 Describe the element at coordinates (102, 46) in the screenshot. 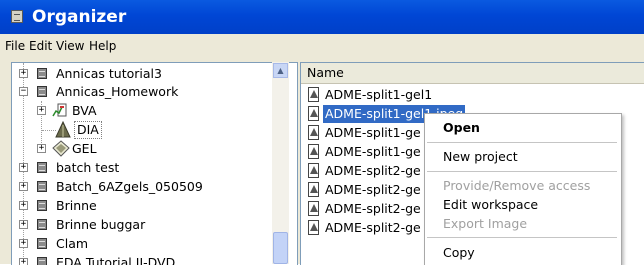

I see `menu-help: Help` at that location.